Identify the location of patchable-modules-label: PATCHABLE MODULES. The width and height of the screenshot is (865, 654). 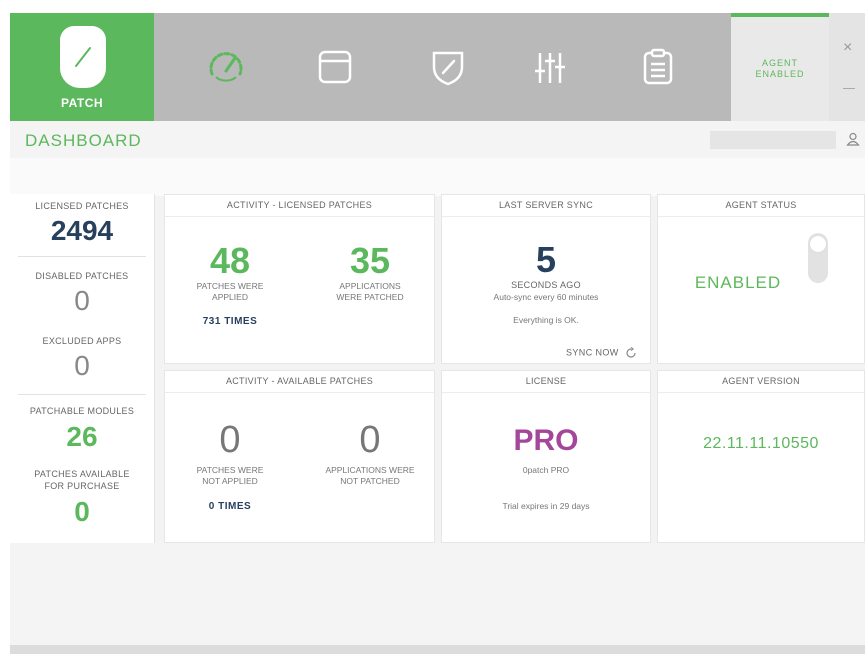
(82, 411).